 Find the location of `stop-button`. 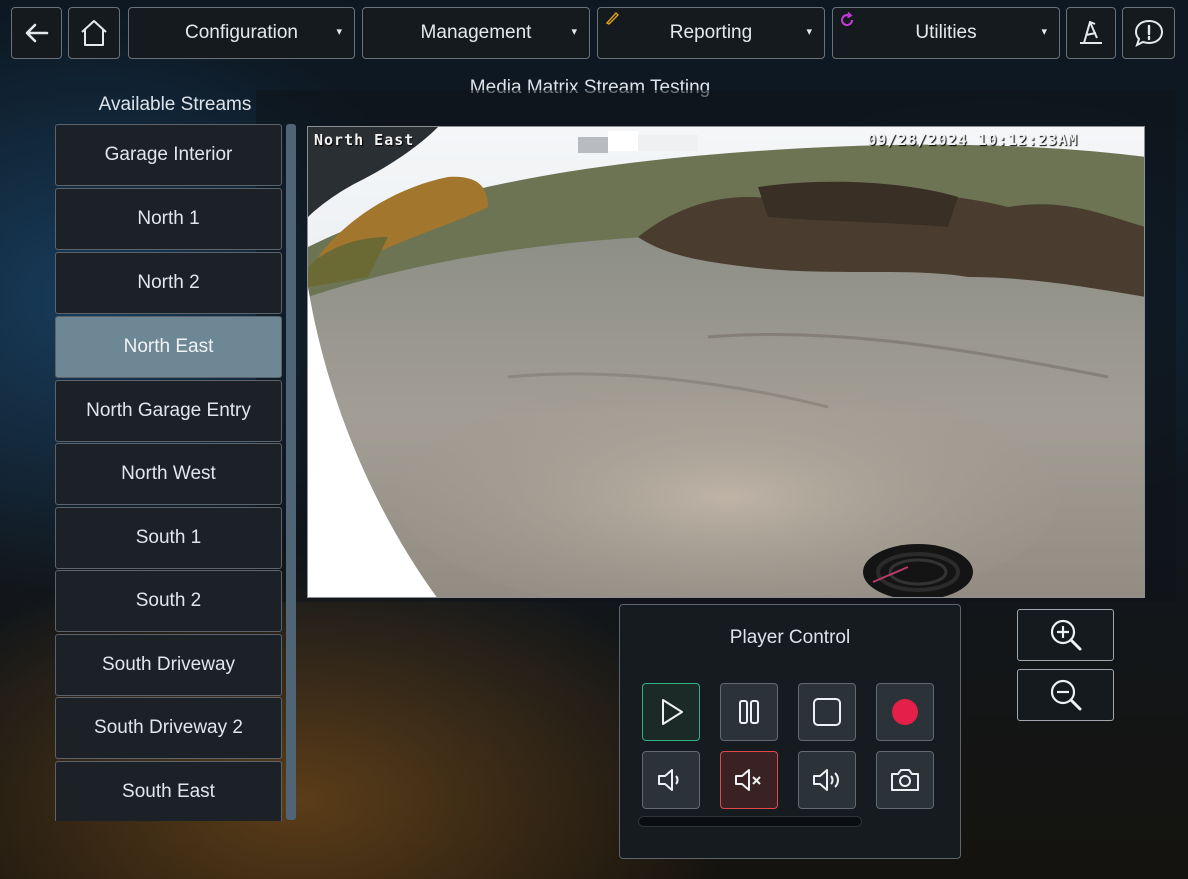

stop-button is located at coordinates (827, 712).